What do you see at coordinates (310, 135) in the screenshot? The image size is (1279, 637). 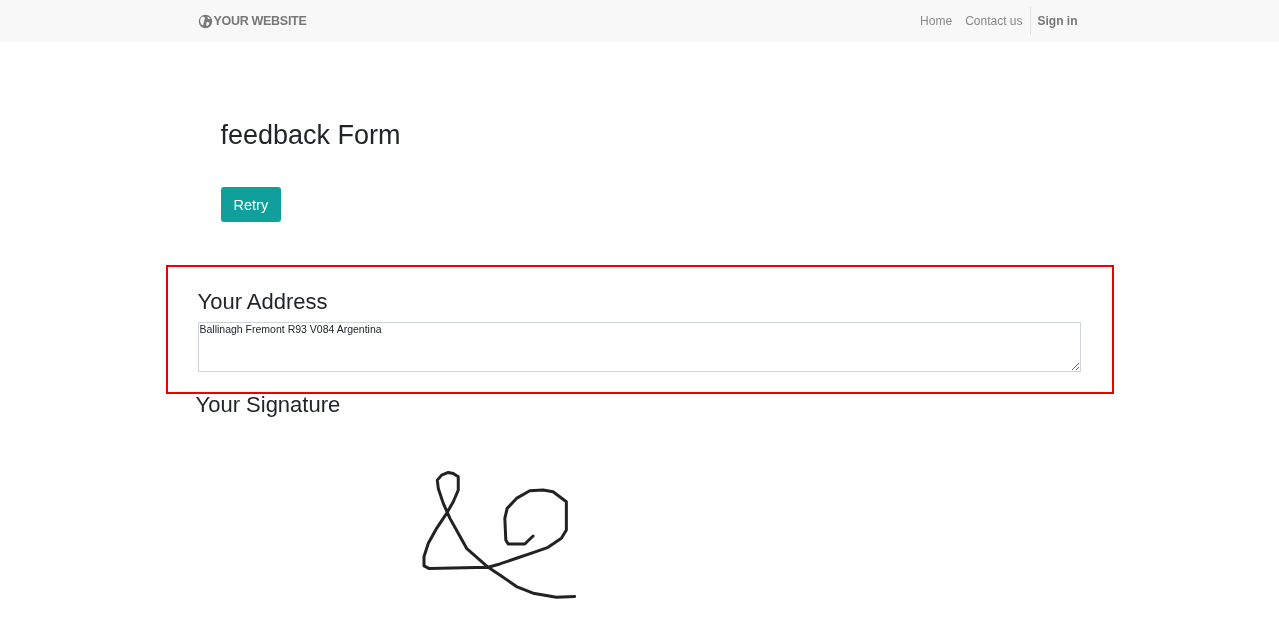 I see `page-title: feedback Form` at bounding box center [310, 135].